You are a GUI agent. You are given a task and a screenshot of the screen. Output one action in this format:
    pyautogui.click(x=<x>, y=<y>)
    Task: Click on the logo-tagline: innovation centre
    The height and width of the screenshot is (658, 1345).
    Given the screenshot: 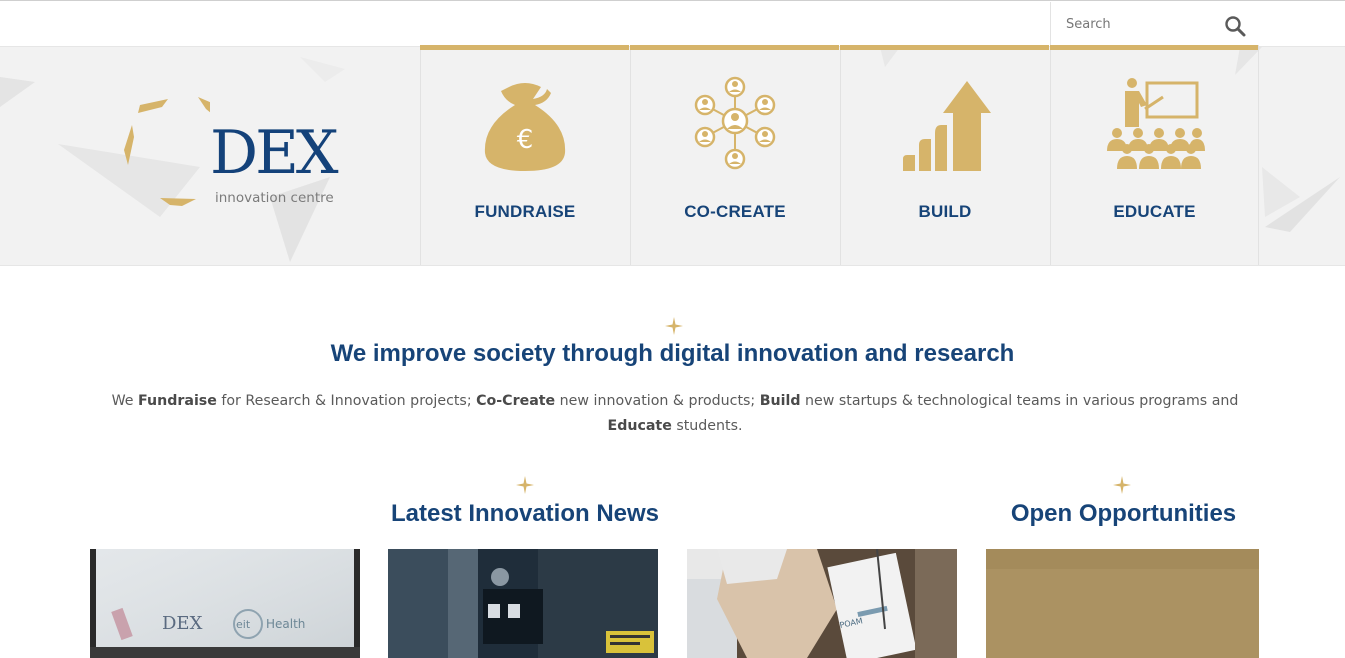 What is the action you would take?
    pyautogui.click(x=274, y=198)
    